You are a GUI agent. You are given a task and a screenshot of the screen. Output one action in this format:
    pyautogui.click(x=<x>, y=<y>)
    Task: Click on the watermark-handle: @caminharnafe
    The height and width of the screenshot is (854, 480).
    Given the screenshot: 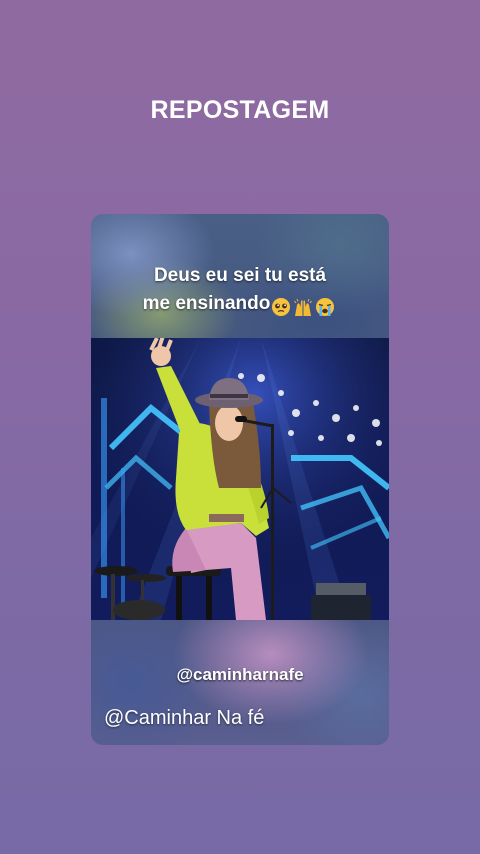 What is the action you would take?
    pyautogui.click(x=240, y=674)
    